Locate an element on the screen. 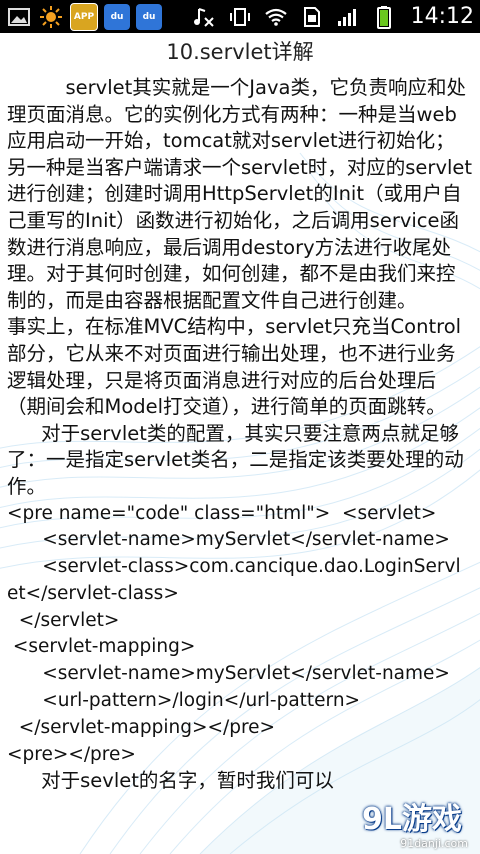  code-line: <pre name="code" class="html"> <servlet> is located at coordinates (222, 513).